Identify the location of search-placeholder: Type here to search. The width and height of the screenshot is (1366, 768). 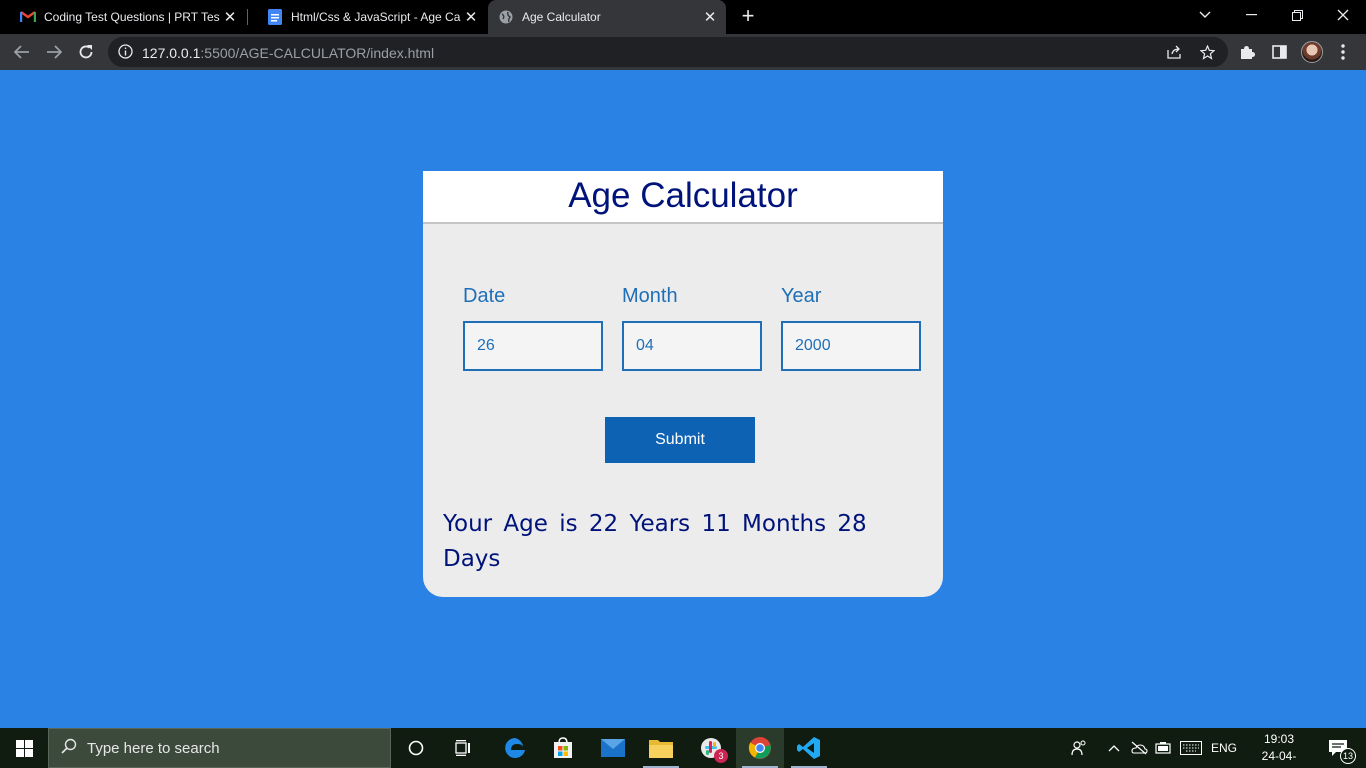
(153, 748).